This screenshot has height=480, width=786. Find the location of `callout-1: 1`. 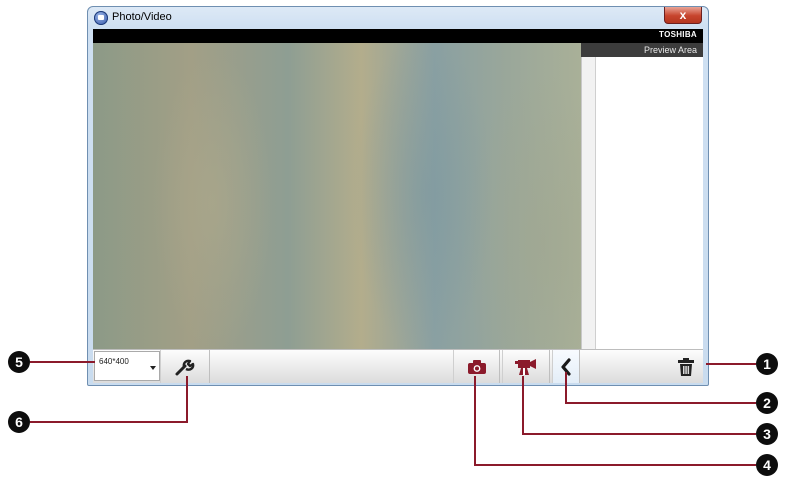

callout-1: 1 is located at coordinates (767, 364).